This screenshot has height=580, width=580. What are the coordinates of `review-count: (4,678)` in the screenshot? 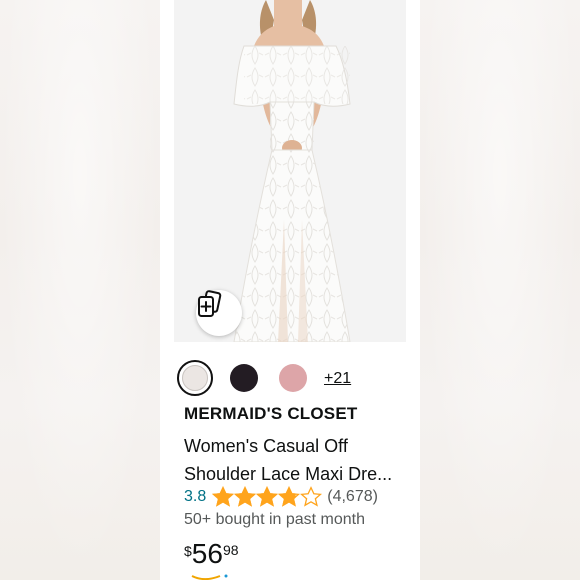 It's located at (352, 497).